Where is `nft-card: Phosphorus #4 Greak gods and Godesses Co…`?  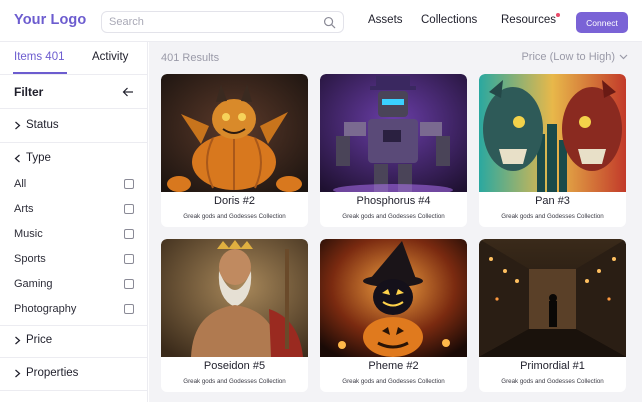 nft-card: Phosphorus #4 Greak gods and Godesses Co… is located at coordinates (393, 150).